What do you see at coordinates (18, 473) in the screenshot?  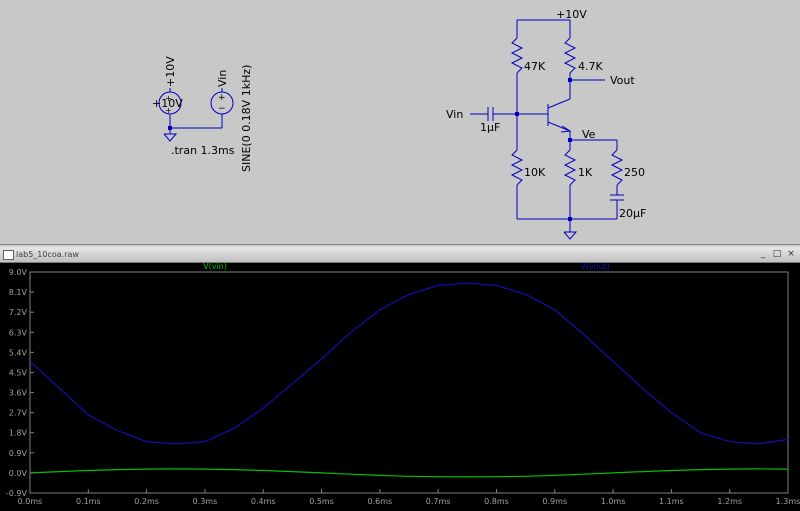 I see `y-tick-label: 0.0V` at bounding box center [18, 473].